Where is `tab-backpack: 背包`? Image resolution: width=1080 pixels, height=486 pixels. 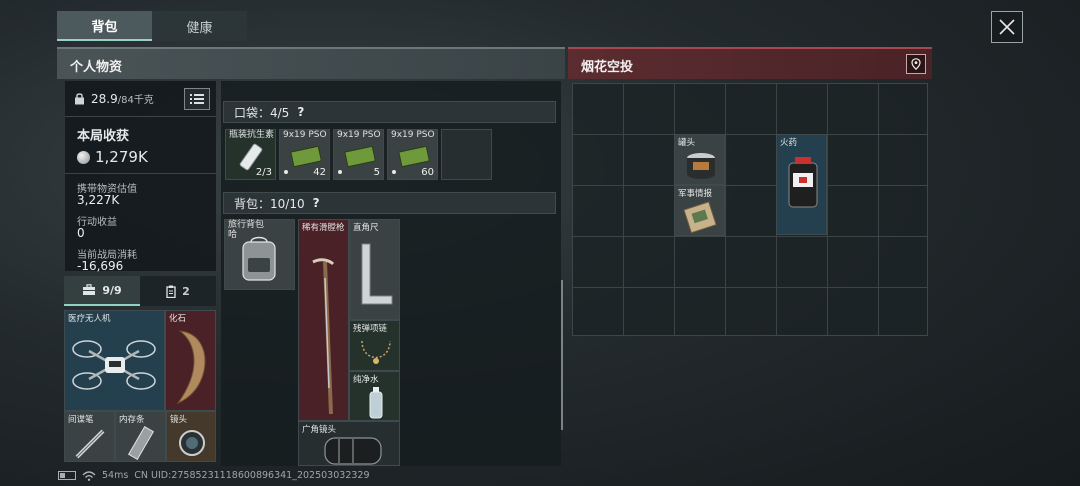 tab-backpack: 背包 is located at coordinates (104, 26).